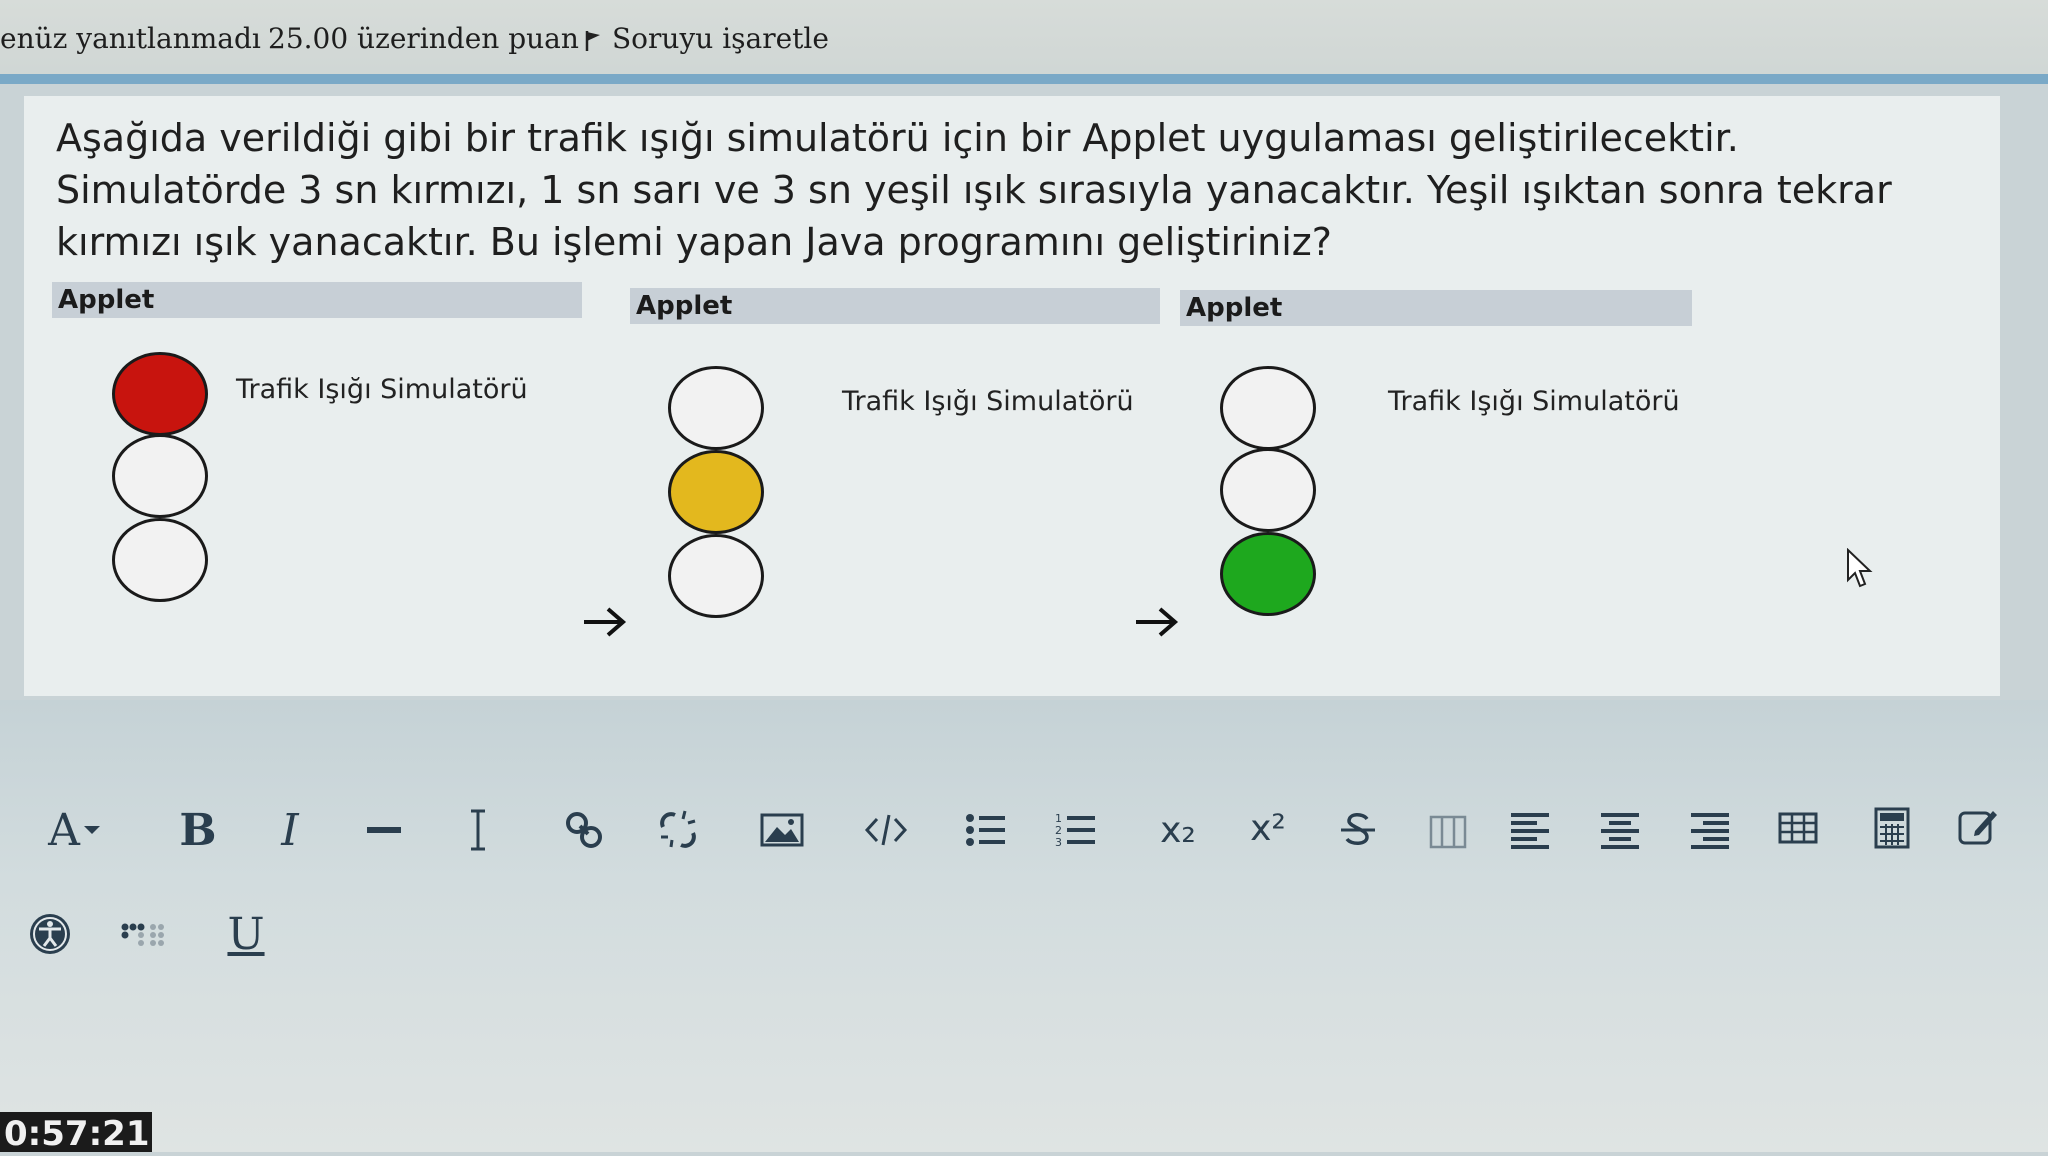 This screenshot has width=2048, height=1156. I want to click on svg-text: 3, so click(1058, 842).